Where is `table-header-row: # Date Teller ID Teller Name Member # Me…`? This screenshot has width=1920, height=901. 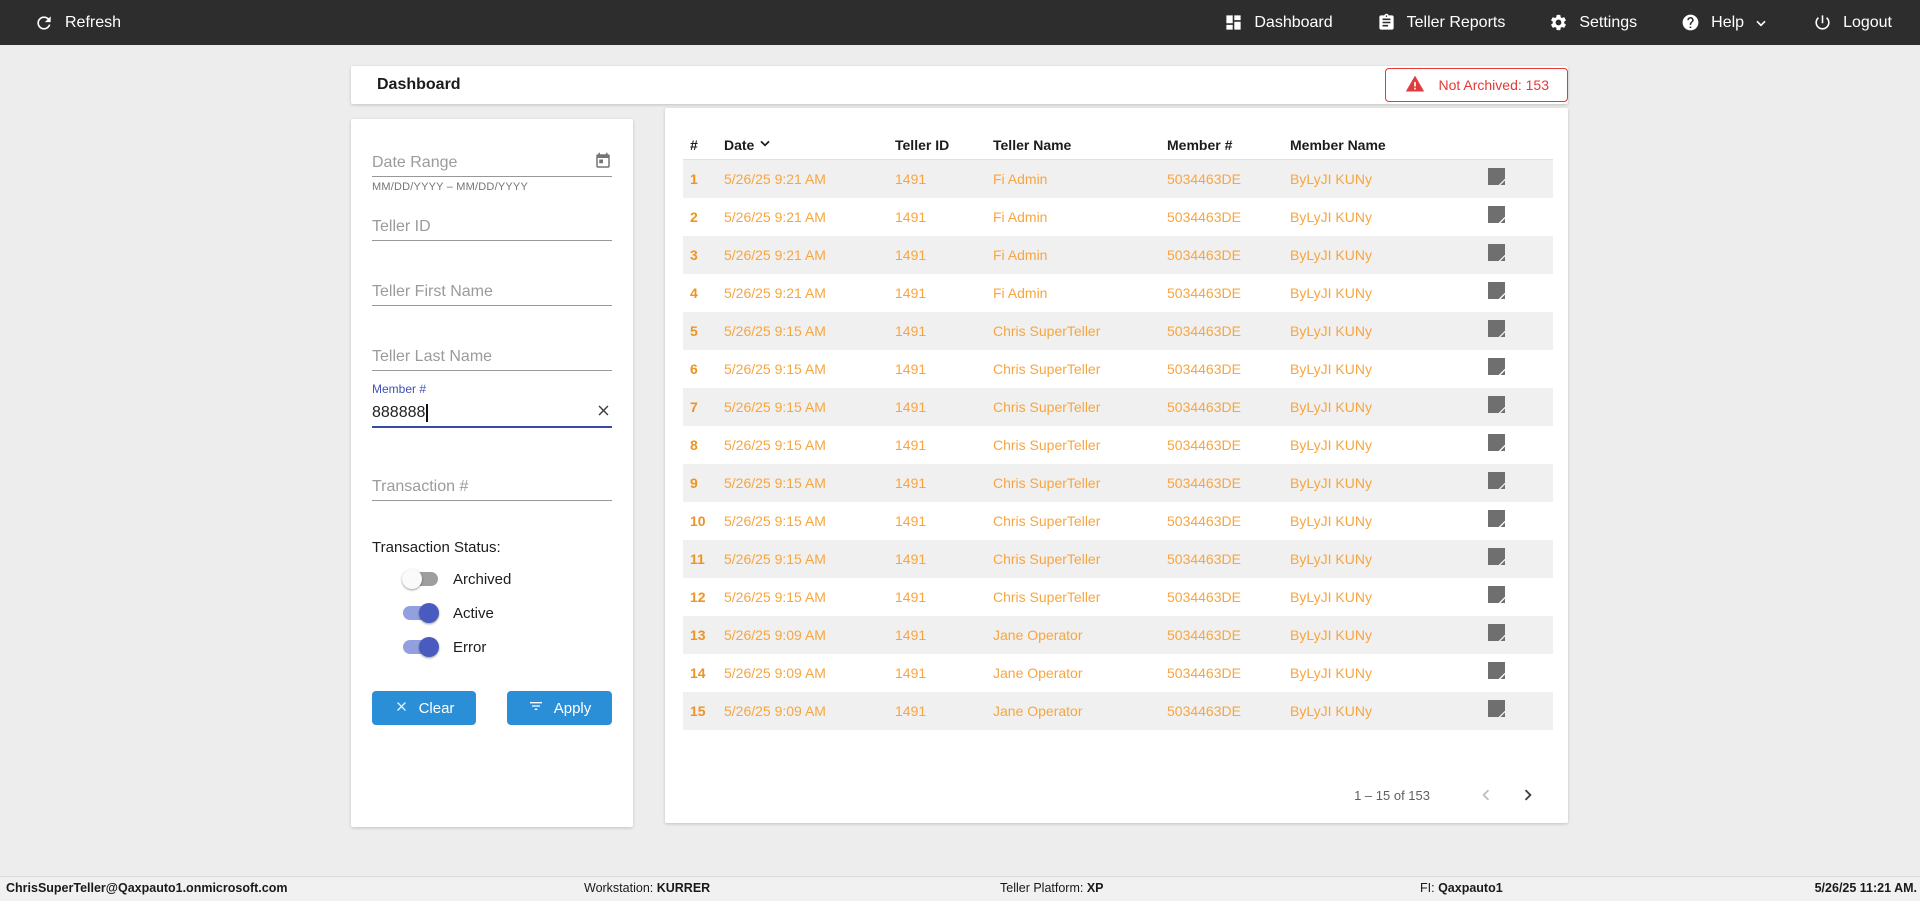
table-header-row: # Date Teller ID Teller Name Member # Me… is located at coordinates (1118, 145).